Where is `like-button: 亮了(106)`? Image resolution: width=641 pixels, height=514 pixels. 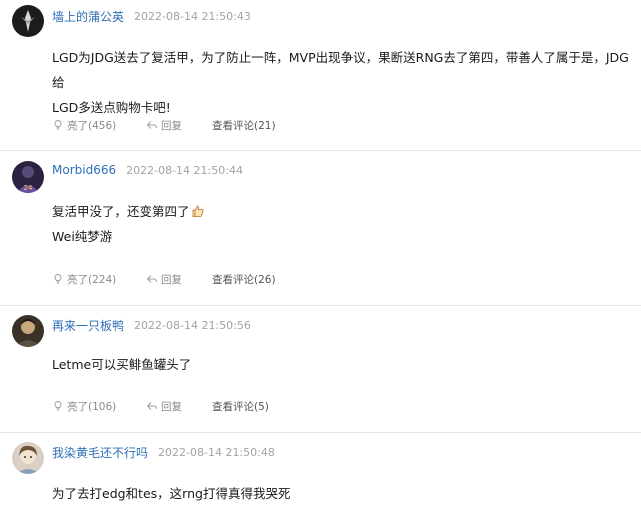
like-button: 亮了(106) is located at coordinates (84, 406).